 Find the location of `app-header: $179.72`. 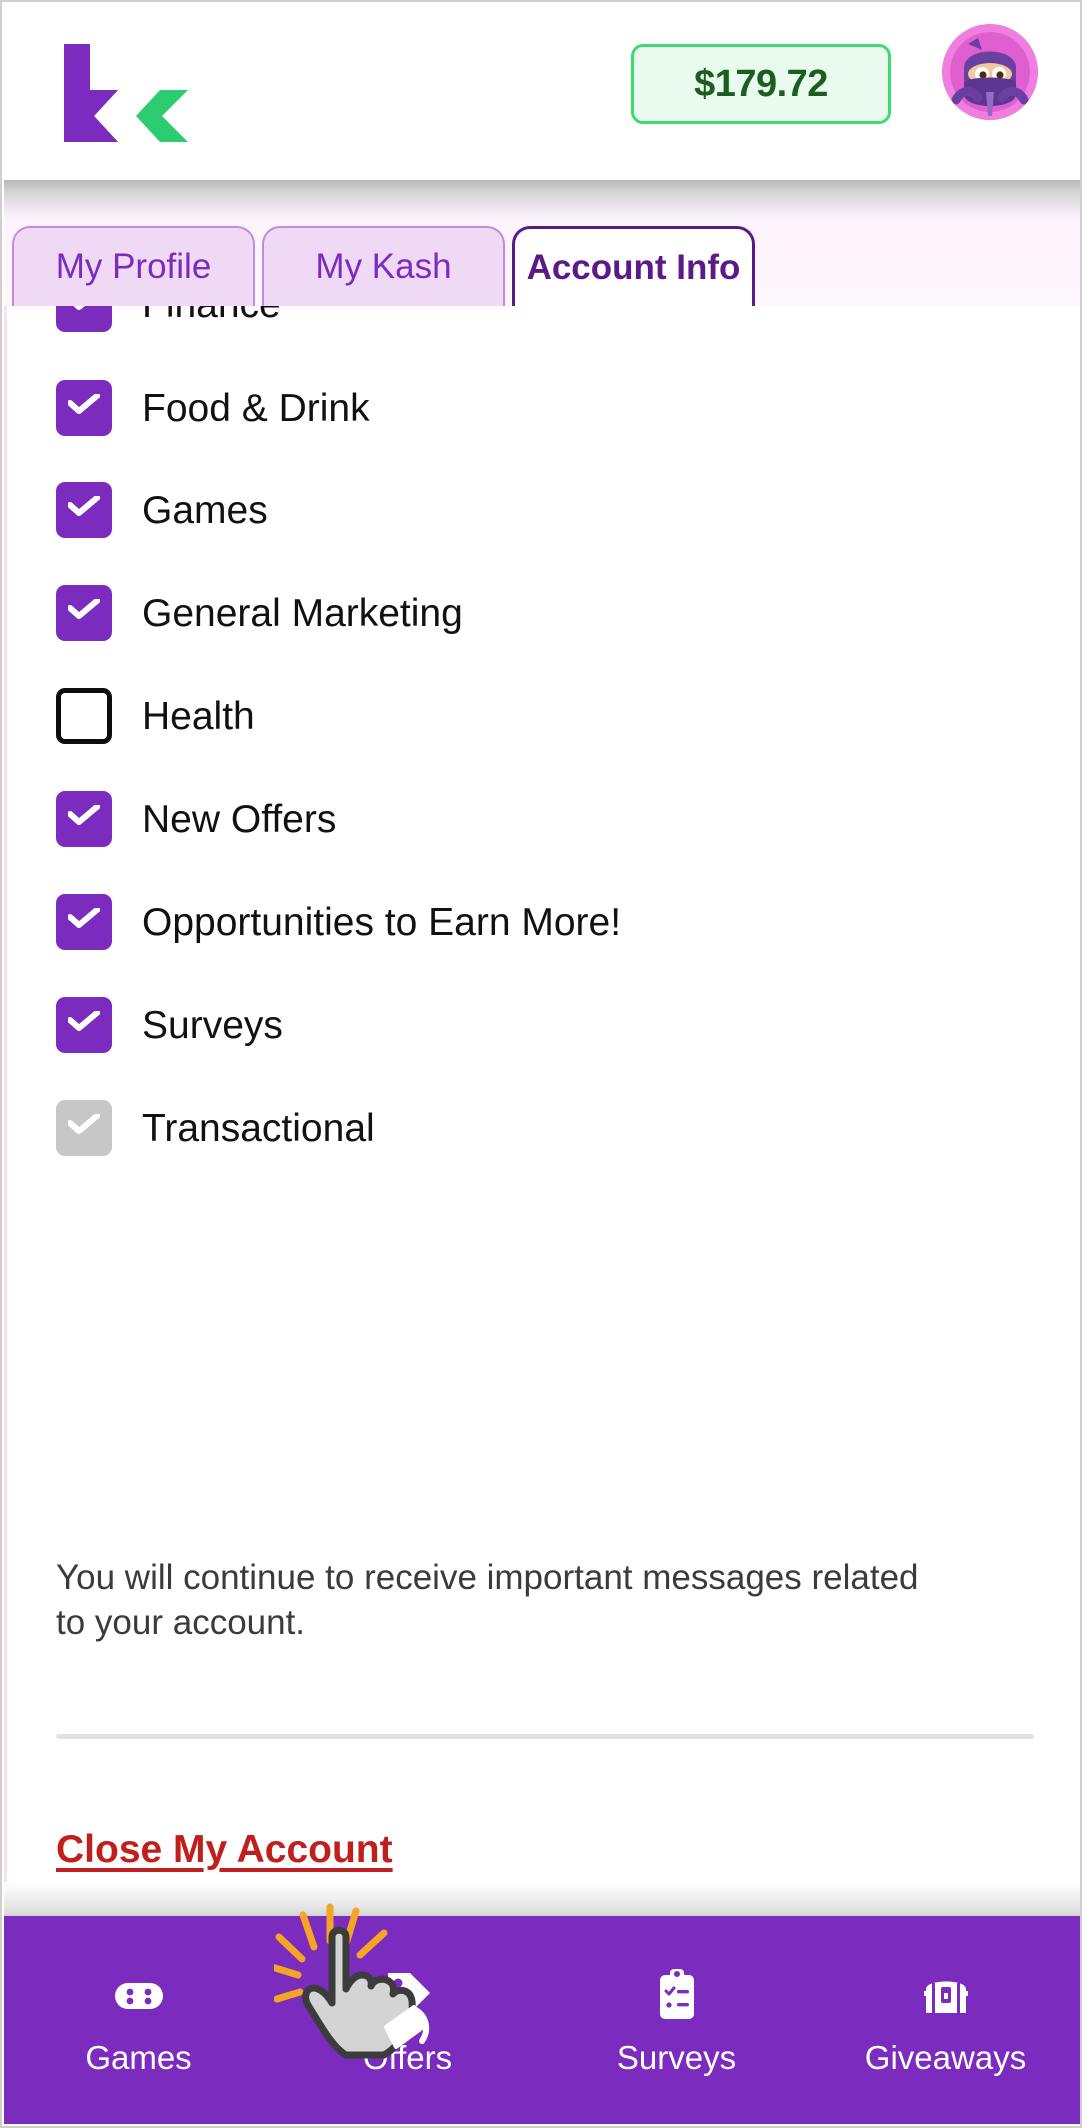

app-header: $179.72 is located at coordinates (542, 92).